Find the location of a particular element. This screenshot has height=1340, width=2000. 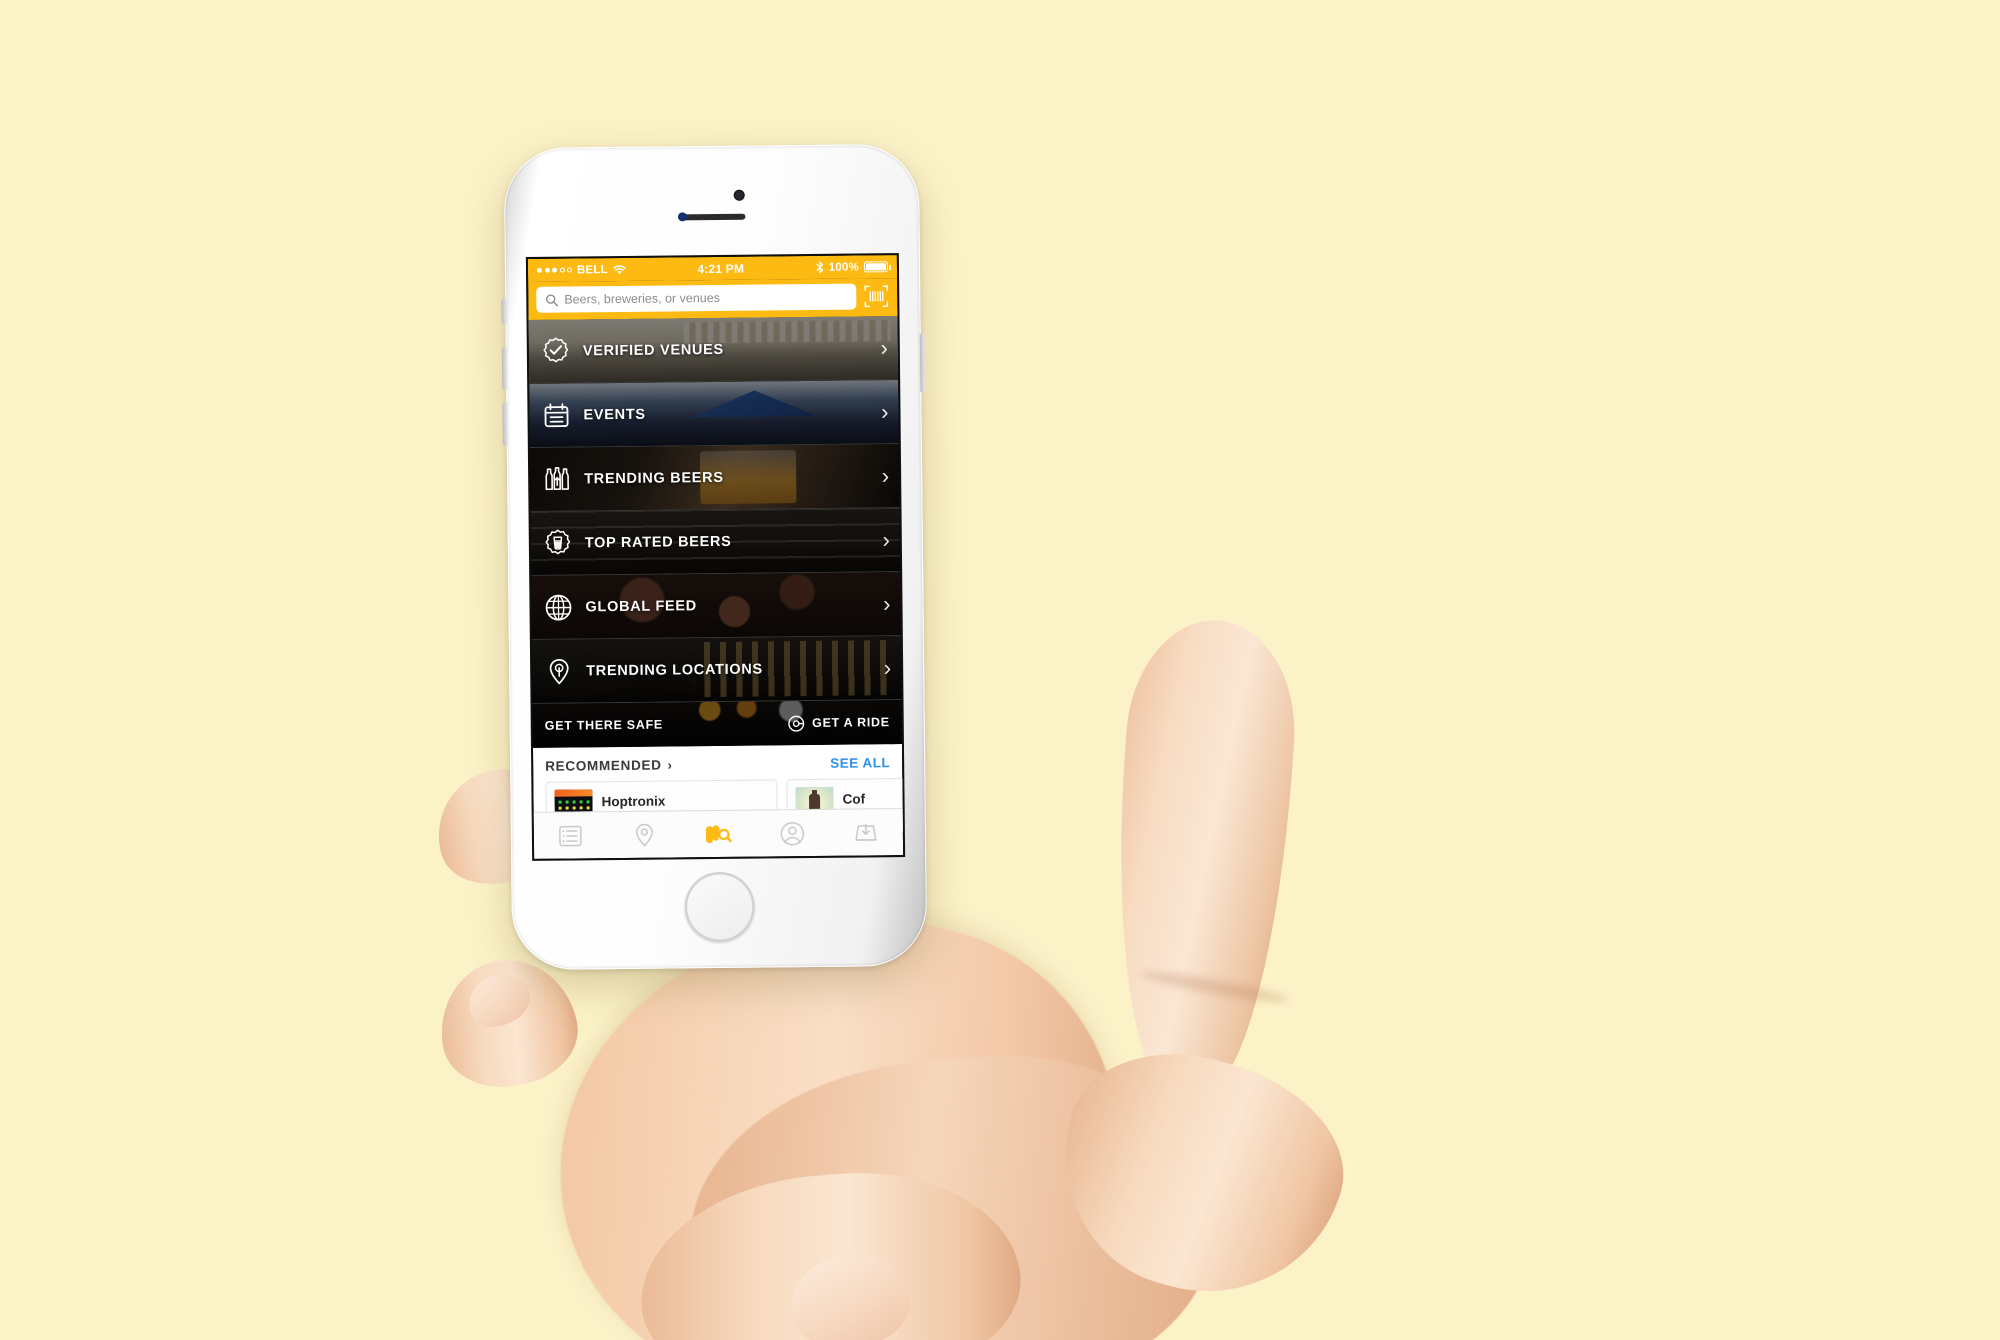

home-button is located at coordinates (719, 907).